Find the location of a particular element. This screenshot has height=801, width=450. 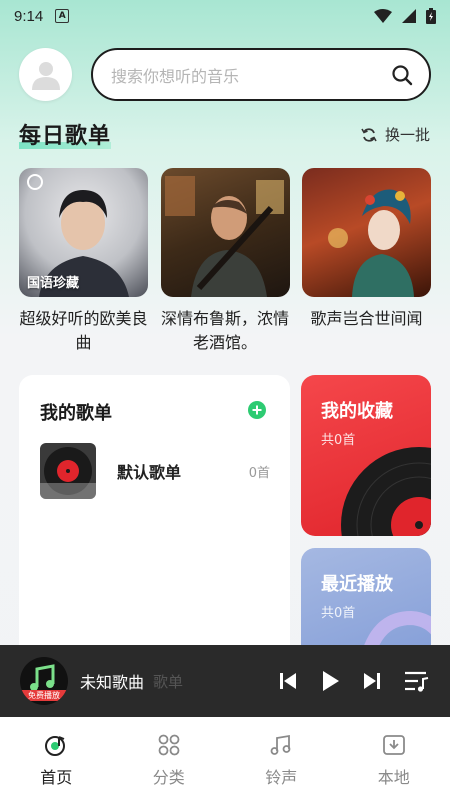

daily-playlist-title: 每日歌单 is located at coordinates (65, 134).